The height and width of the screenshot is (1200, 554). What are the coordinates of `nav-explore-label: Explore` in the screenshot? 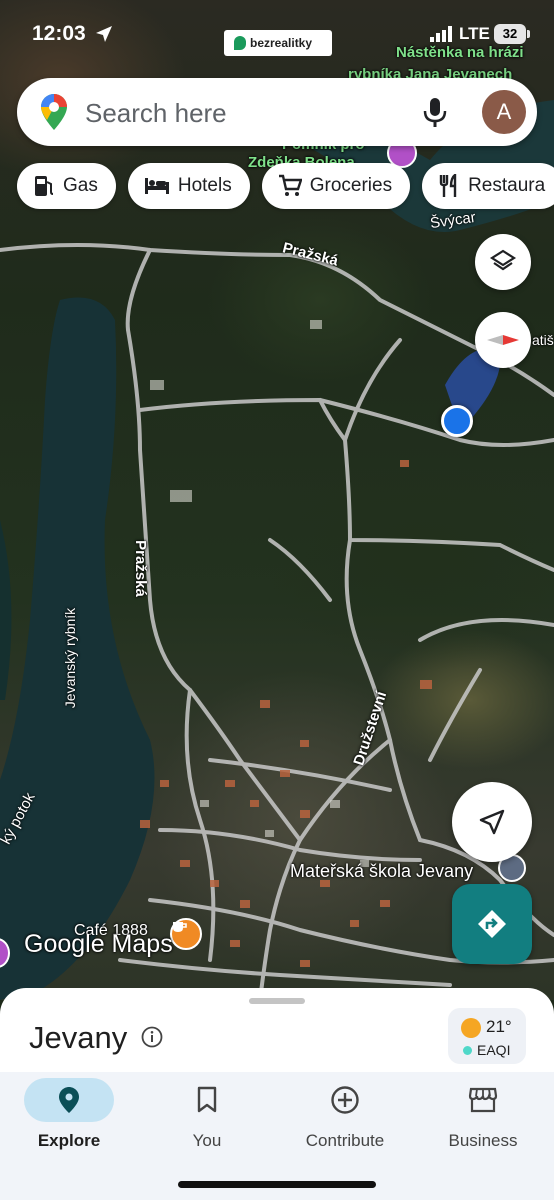 It's located at (69, 1140).